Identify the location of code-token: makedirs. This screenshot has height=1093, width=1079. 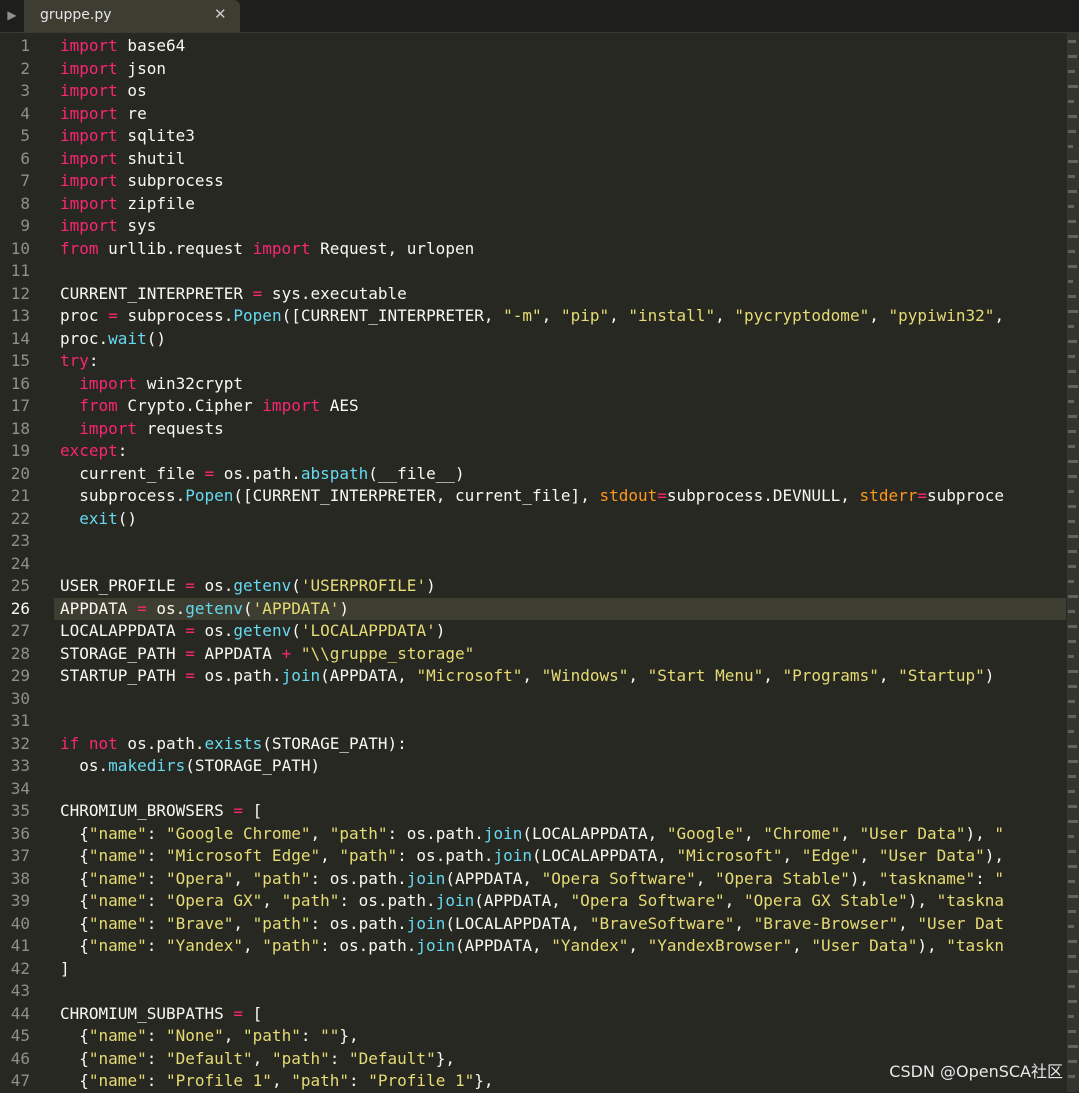
(147, 765).